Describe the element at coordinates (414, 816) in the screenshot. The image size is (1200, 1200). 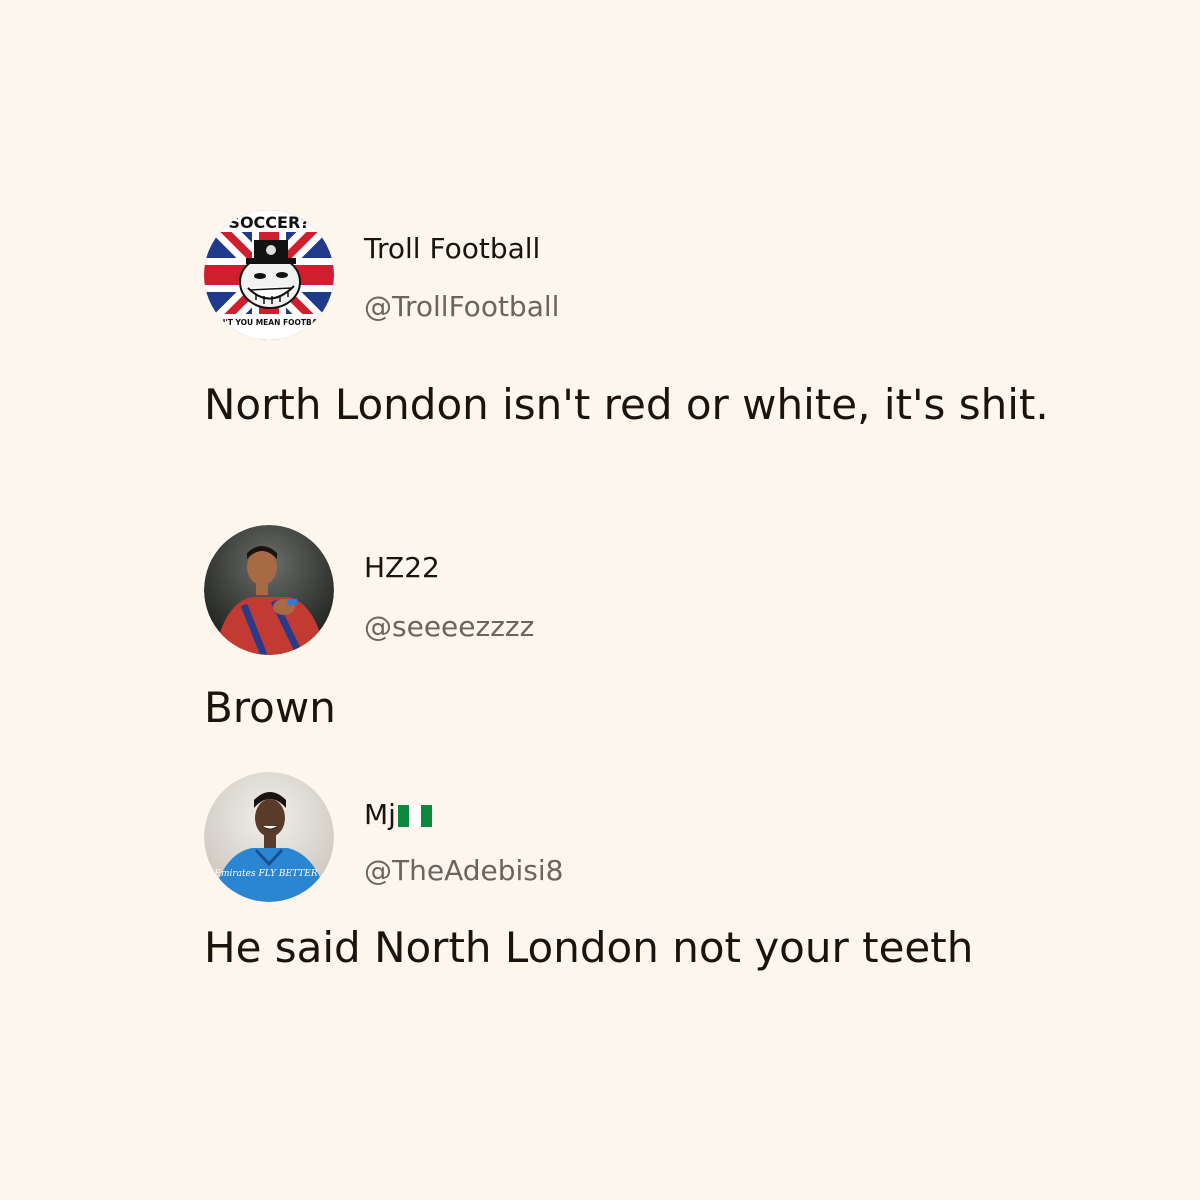
I see `nigeria-flag-icon` at that location.